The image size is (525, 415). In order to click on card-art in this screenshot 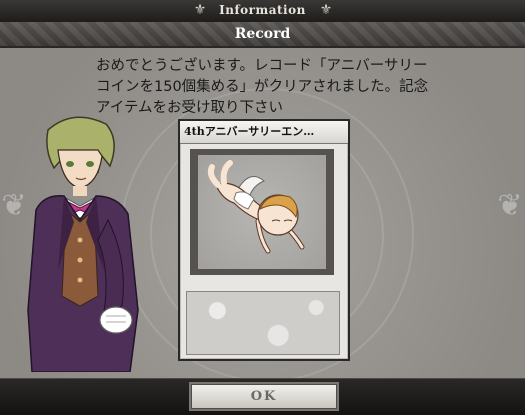, I will do `click(262, 212)`.